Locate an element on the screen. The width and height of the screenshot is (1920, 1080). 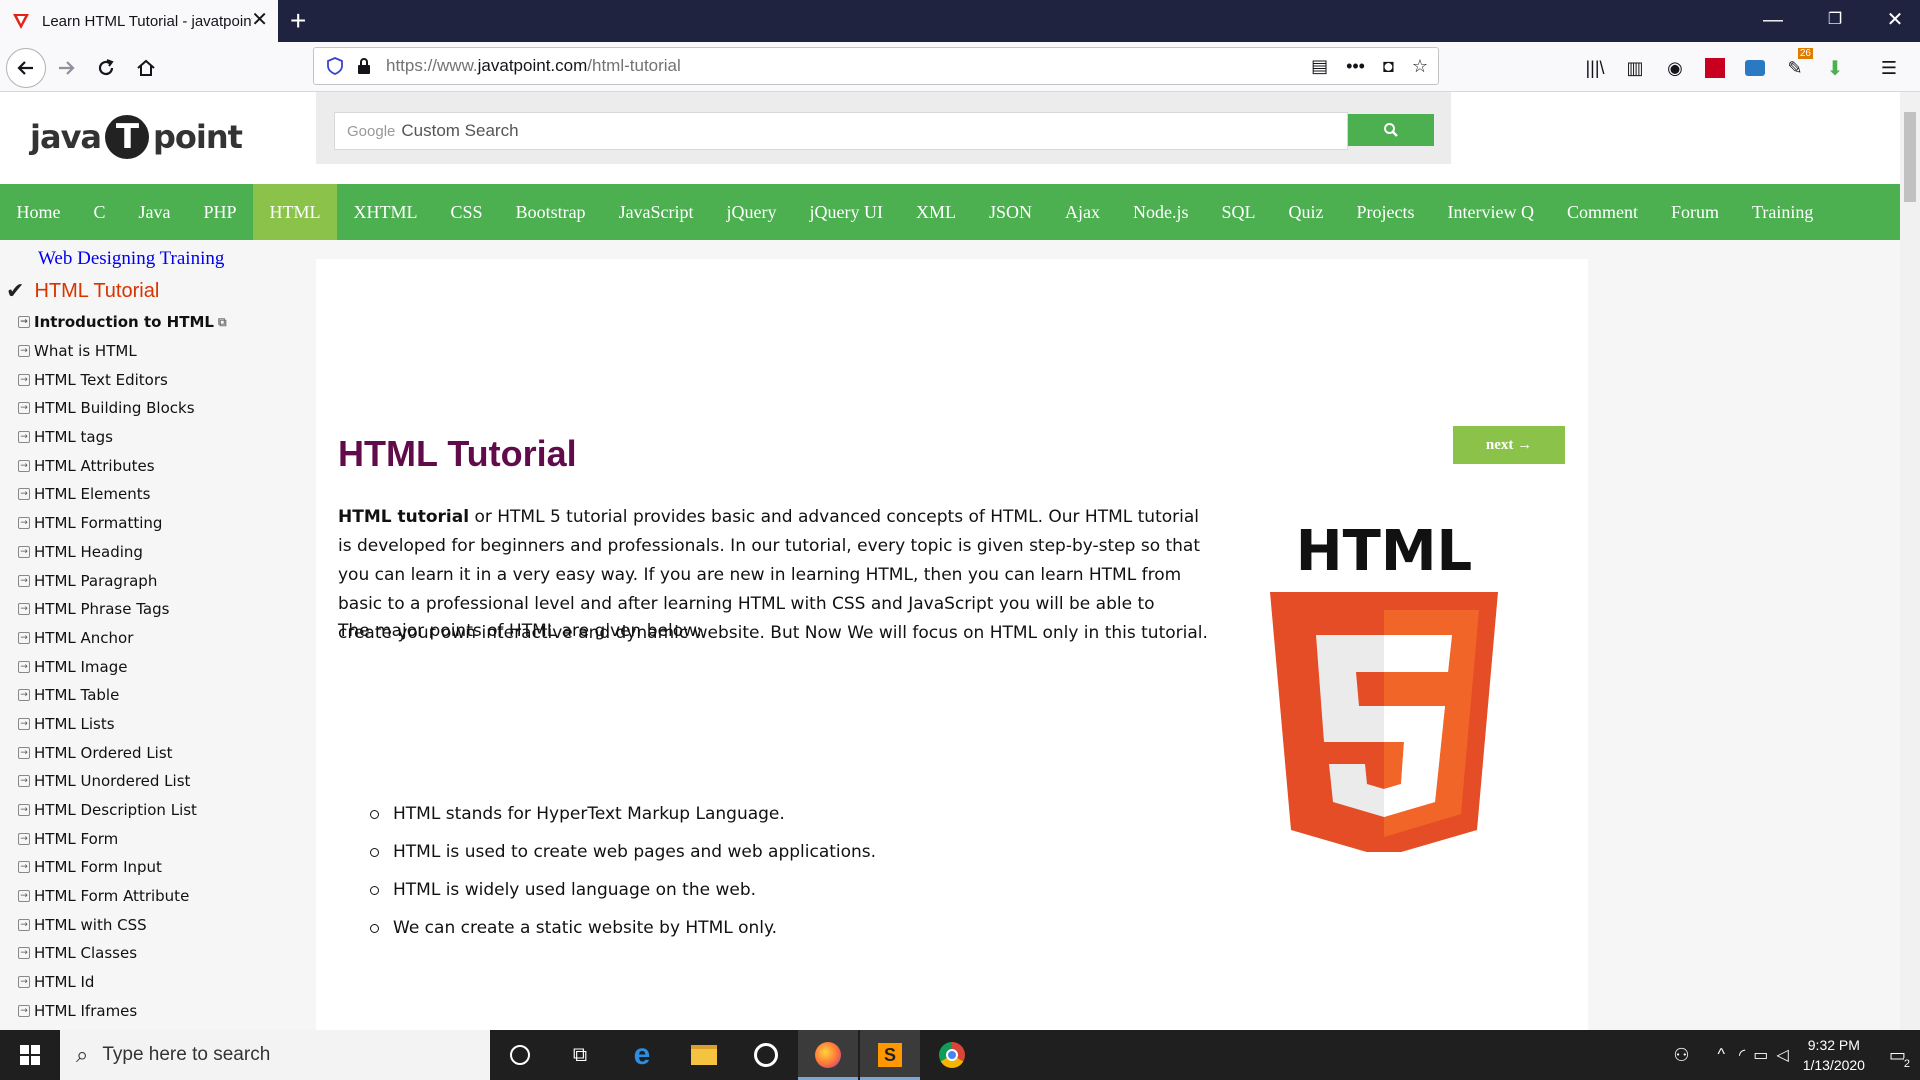
search-button is located at coordinates (1391, 130).